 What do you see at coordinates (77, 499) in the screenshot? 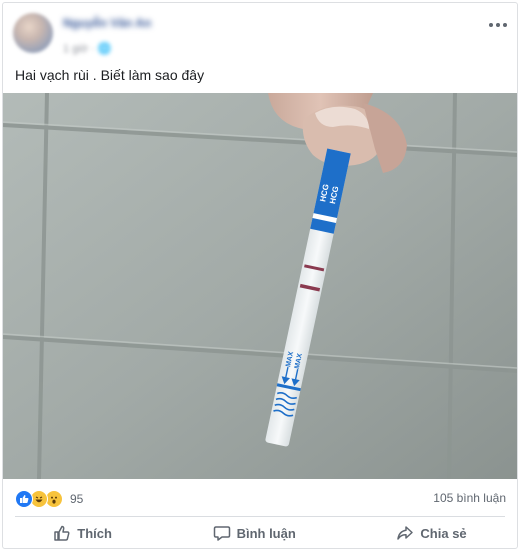
I see `reaction-count: 95` at bounding box center [77, 499].